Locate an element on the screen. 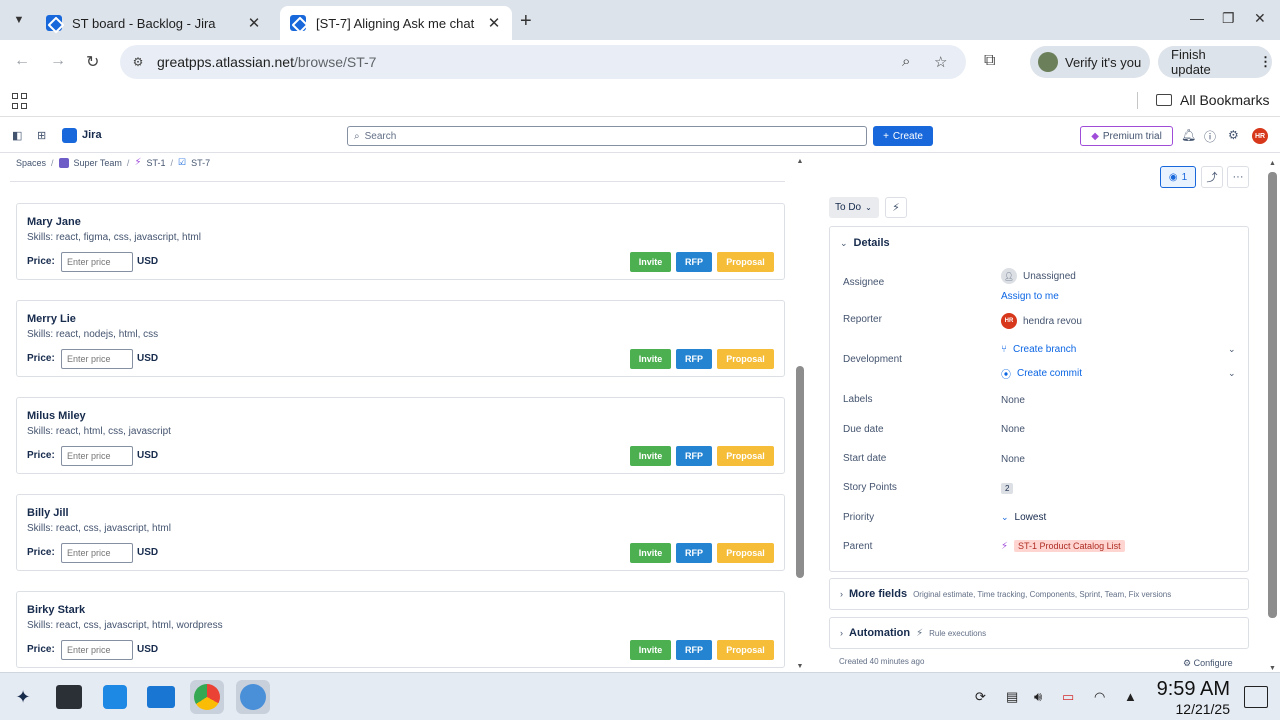 The image size is (1280, 720). app-switcher-icon: ⊞ is located at coordinates (41, 135).